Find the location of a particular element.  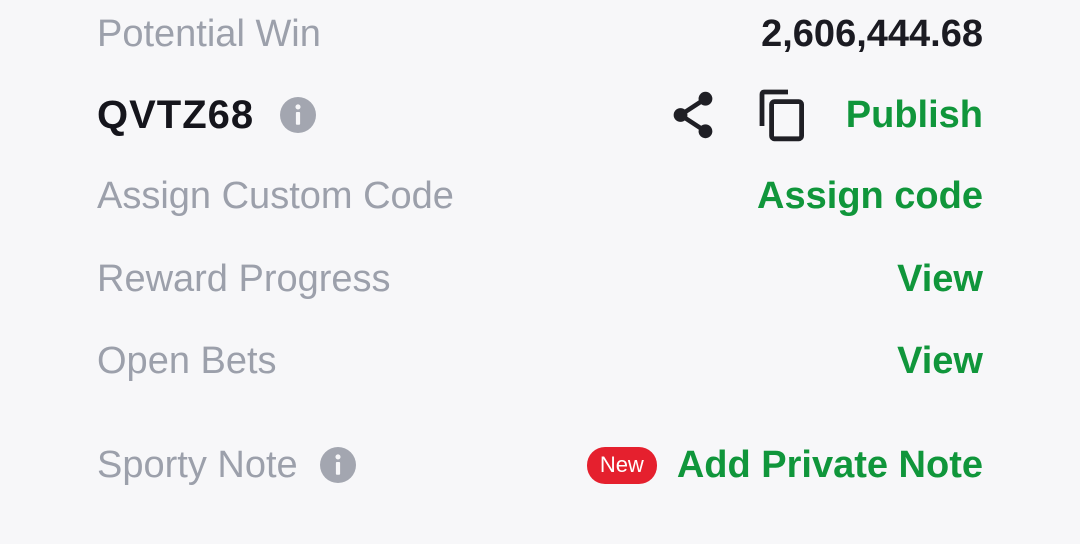

assign-code-button: Assign code is located at coordinates (870, 196).